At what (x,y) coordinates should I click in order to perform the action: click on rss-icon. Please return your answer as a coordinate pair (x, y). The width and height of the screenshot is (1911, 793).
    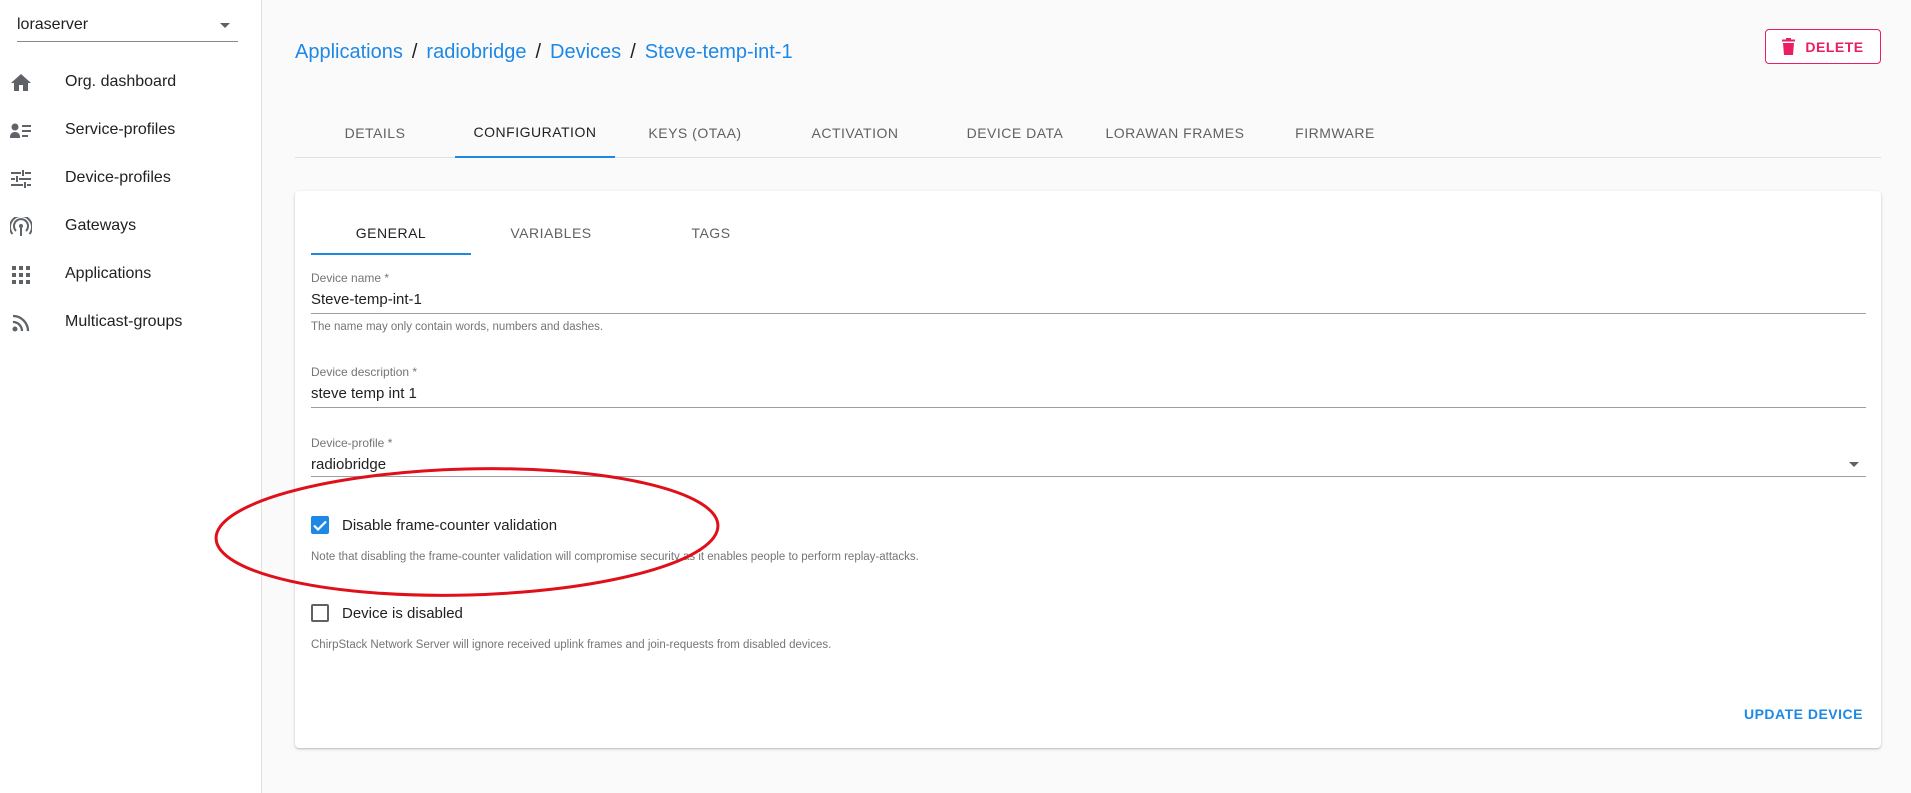
    Looking at the image, I should click on (21, 323).